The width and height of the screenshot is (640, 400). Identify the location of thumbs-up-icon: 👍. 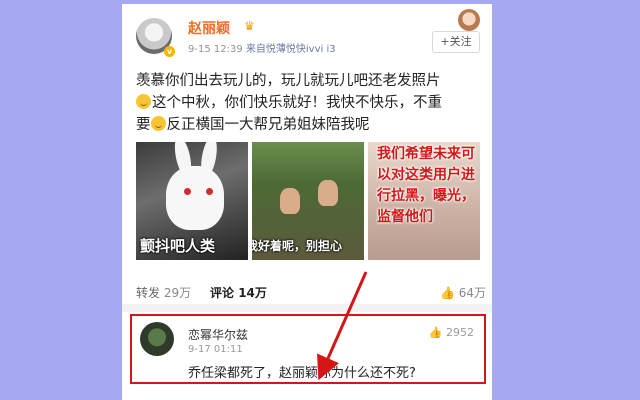
(435, 332).